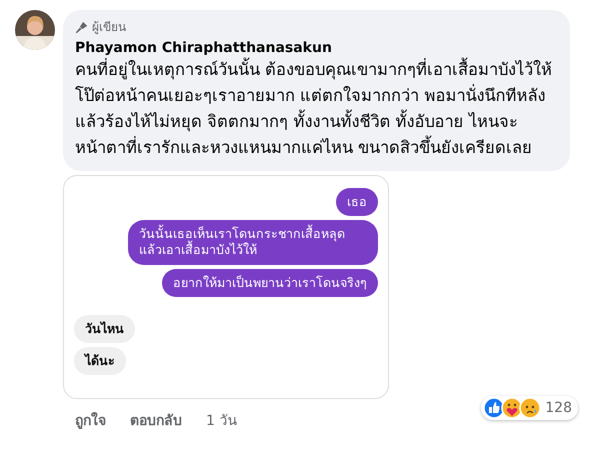 The width and height of the screenshot is (600, 454). What do you see at coordinates (270, 282) in the screenshot?
I see `sent-message: อยากให้มาเป็นพยานว่าเราโดนจริงๆ` at bounding box center [270, 282].